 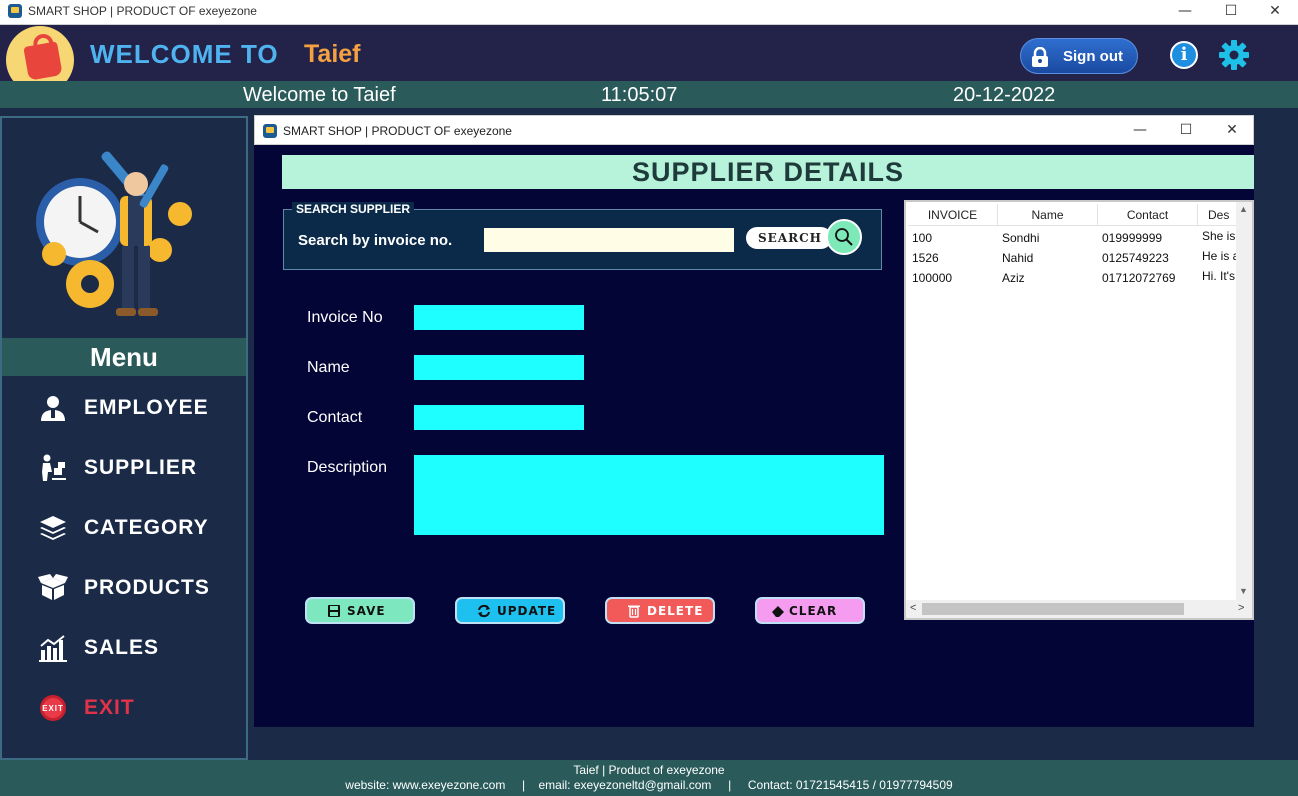 I want to click on worker-illustration-icon, so click(x=114, y=233).